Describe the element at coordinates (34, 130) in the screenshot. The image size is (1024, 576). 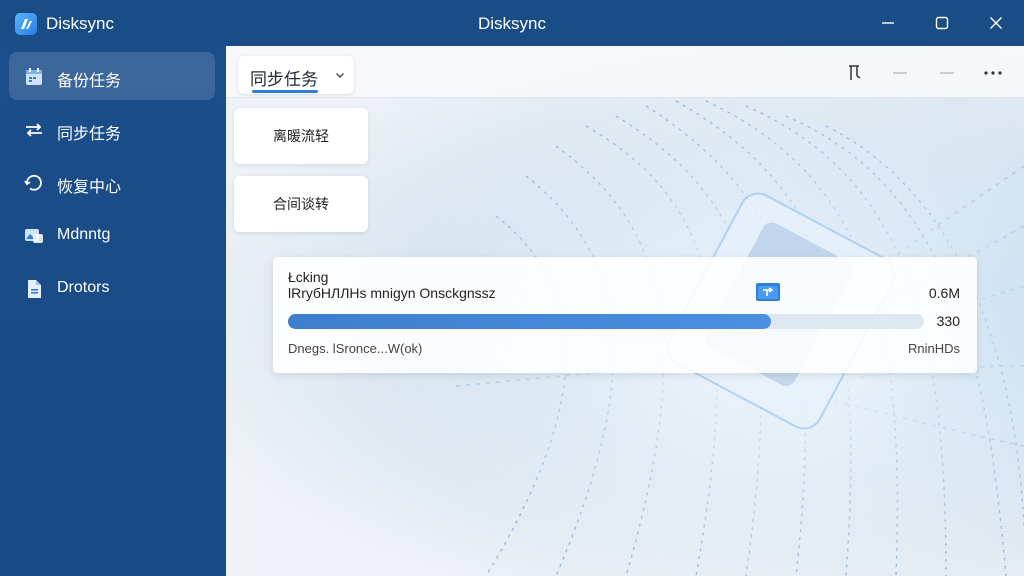
I see `sync-arrows-icon` at that location.